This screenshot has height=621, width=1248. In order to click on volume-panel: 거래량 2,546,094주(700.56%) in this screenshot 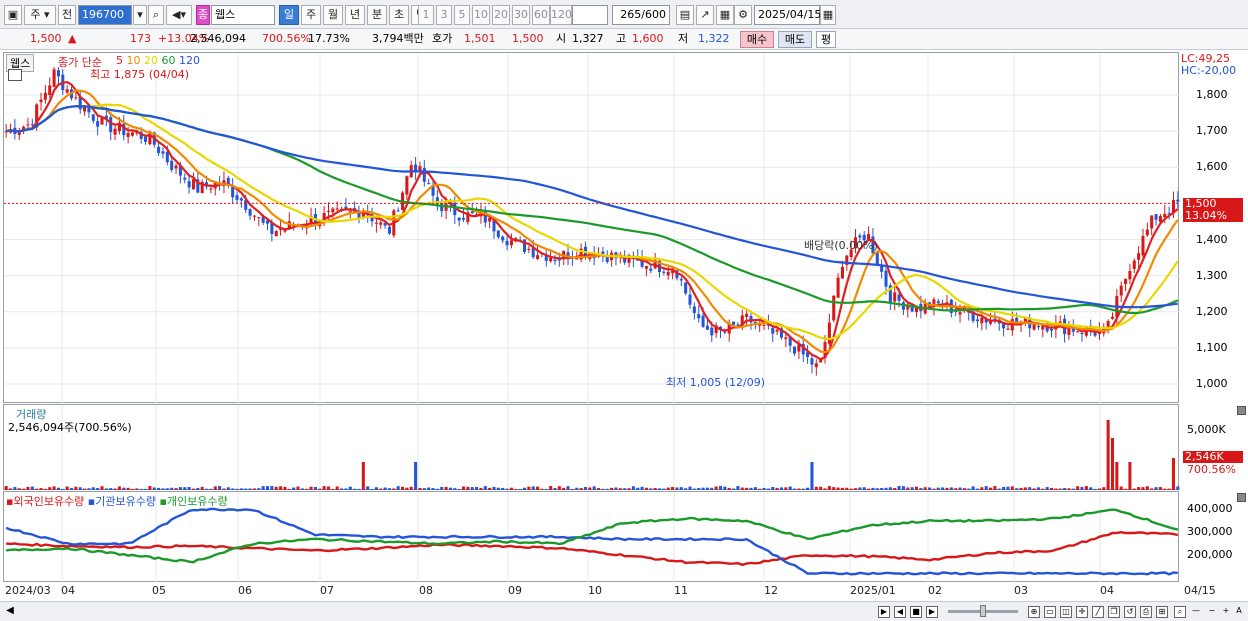, I will do `click(591, 447)`.